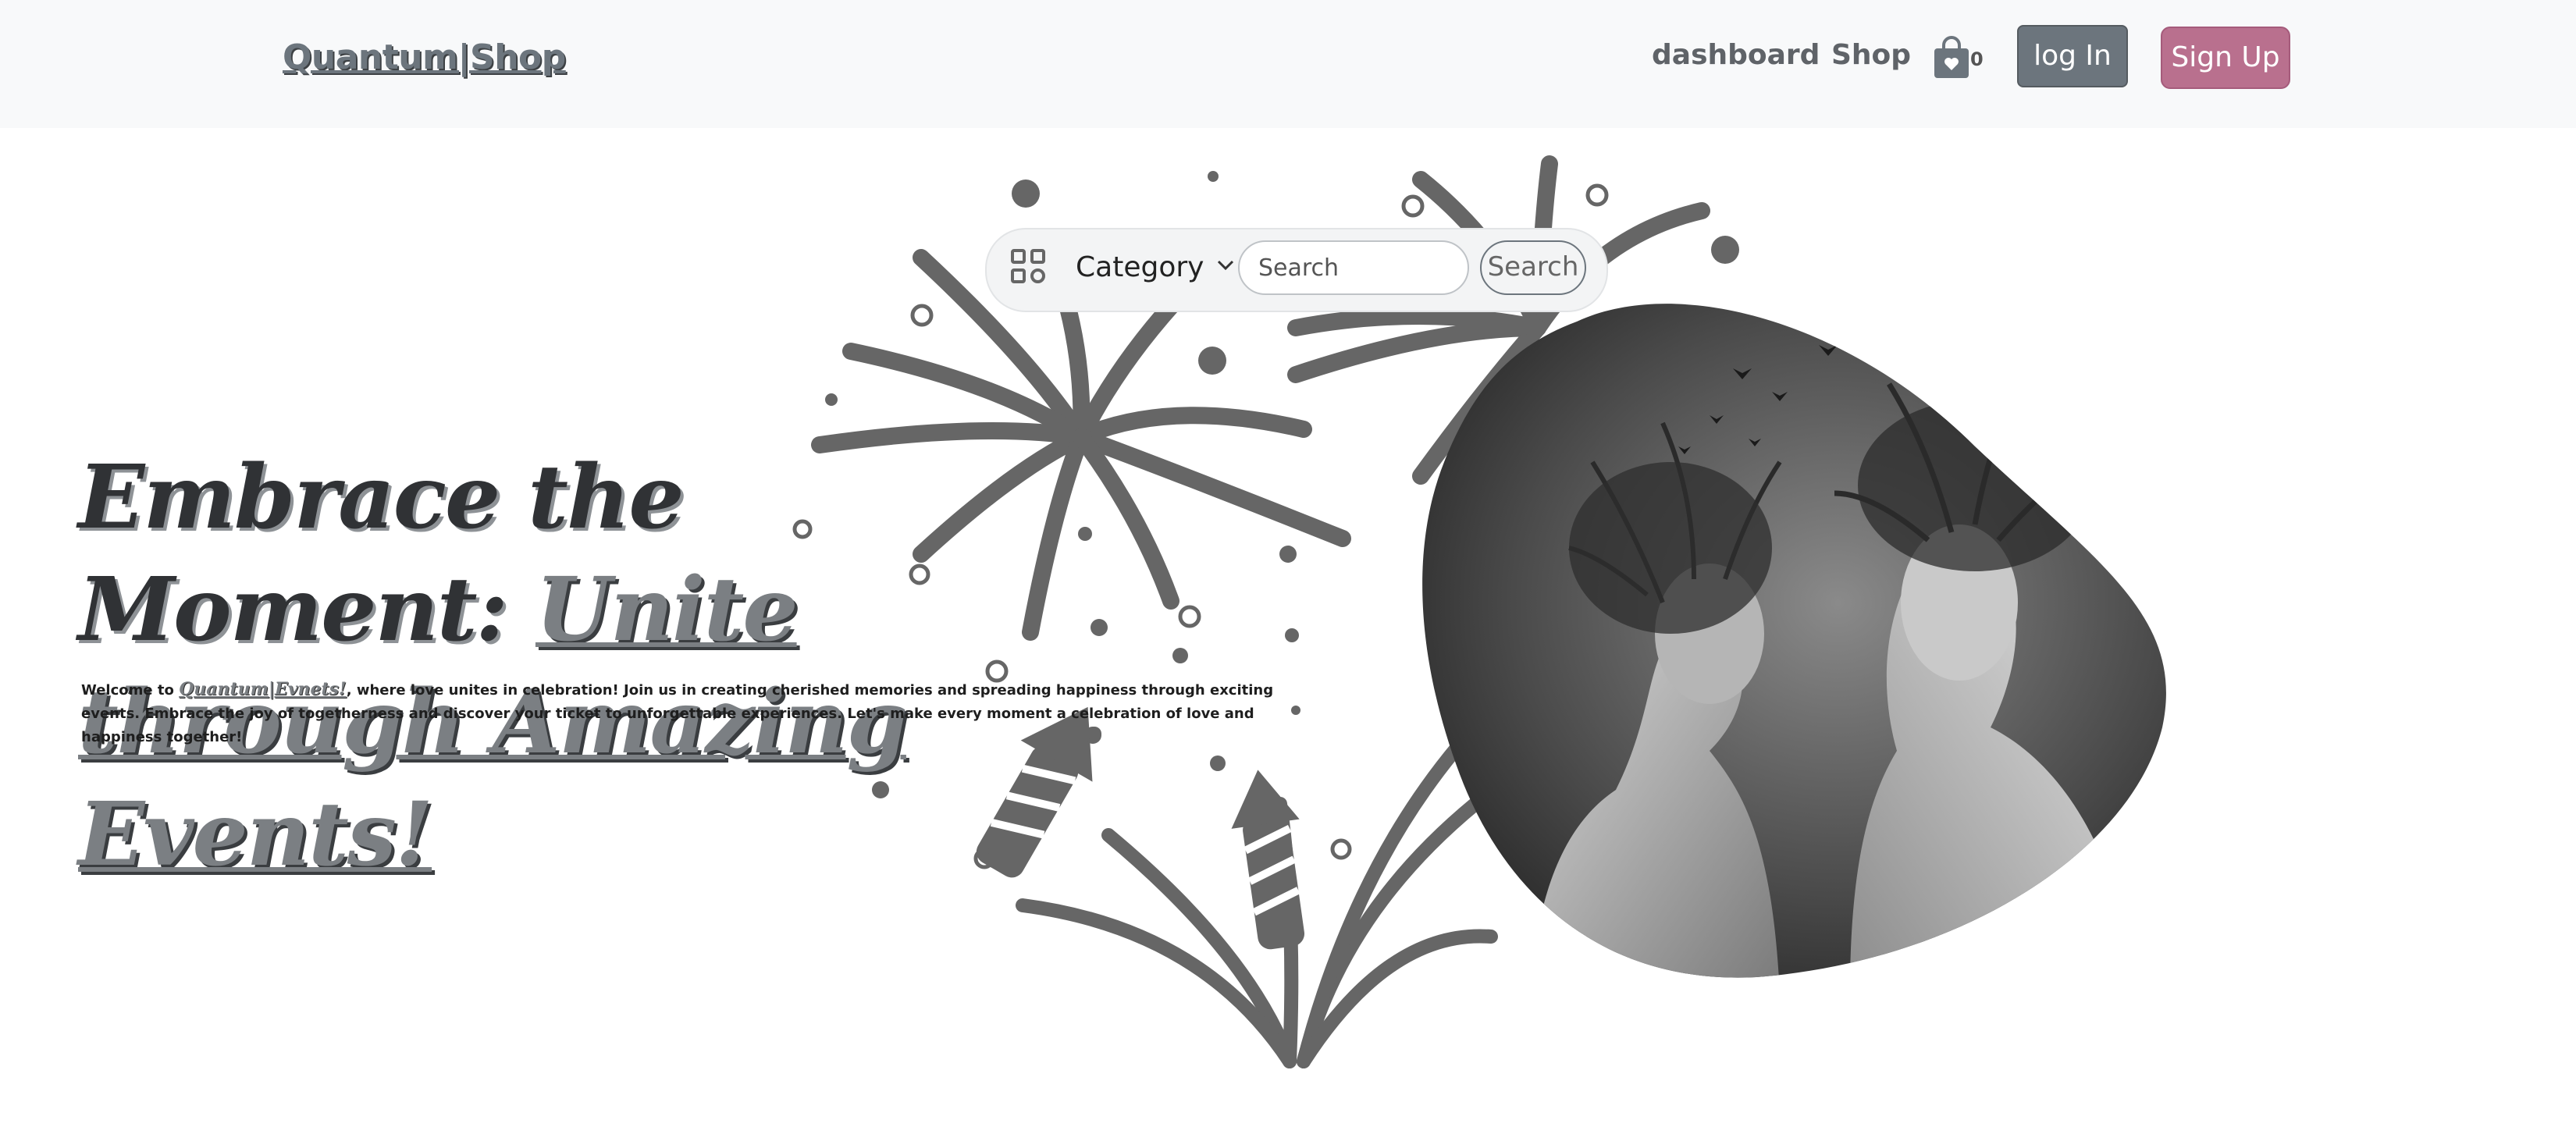 This screenshot has width=2576, height=1127. What do you see at coordinates (1871, 55) in the screenshot?
I see `nav-link-shop: Shop` at bounding box center [1871, 55].